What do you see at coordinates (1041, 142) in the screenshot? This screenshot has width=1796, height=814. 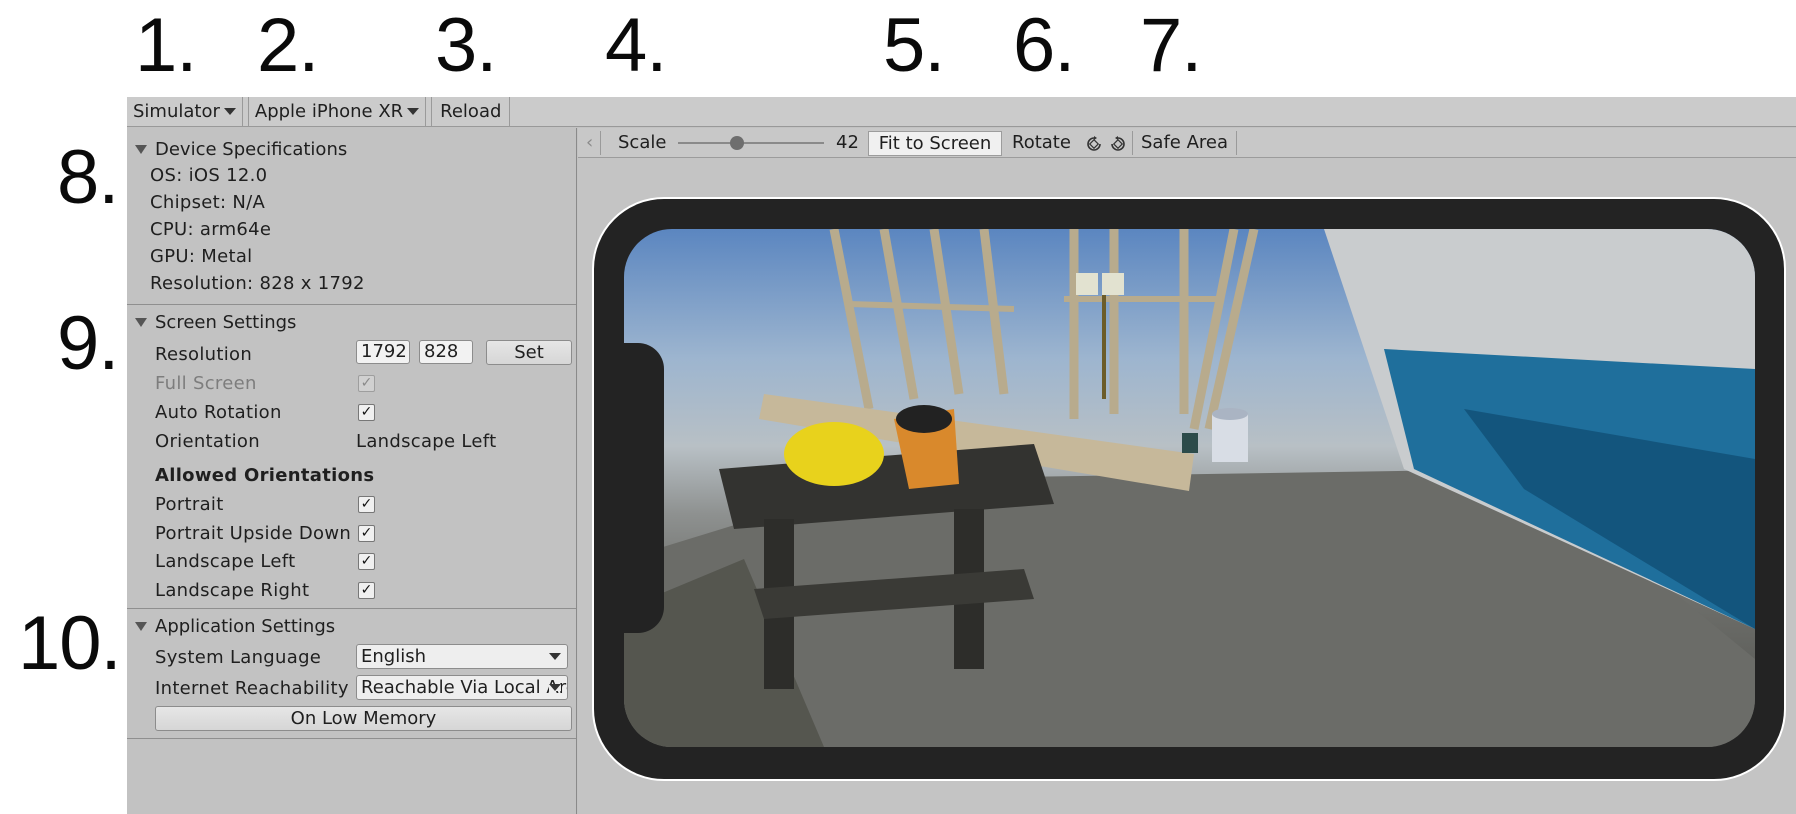 I see `rotate-label: Rotate` at bounding box center [1041, 142].